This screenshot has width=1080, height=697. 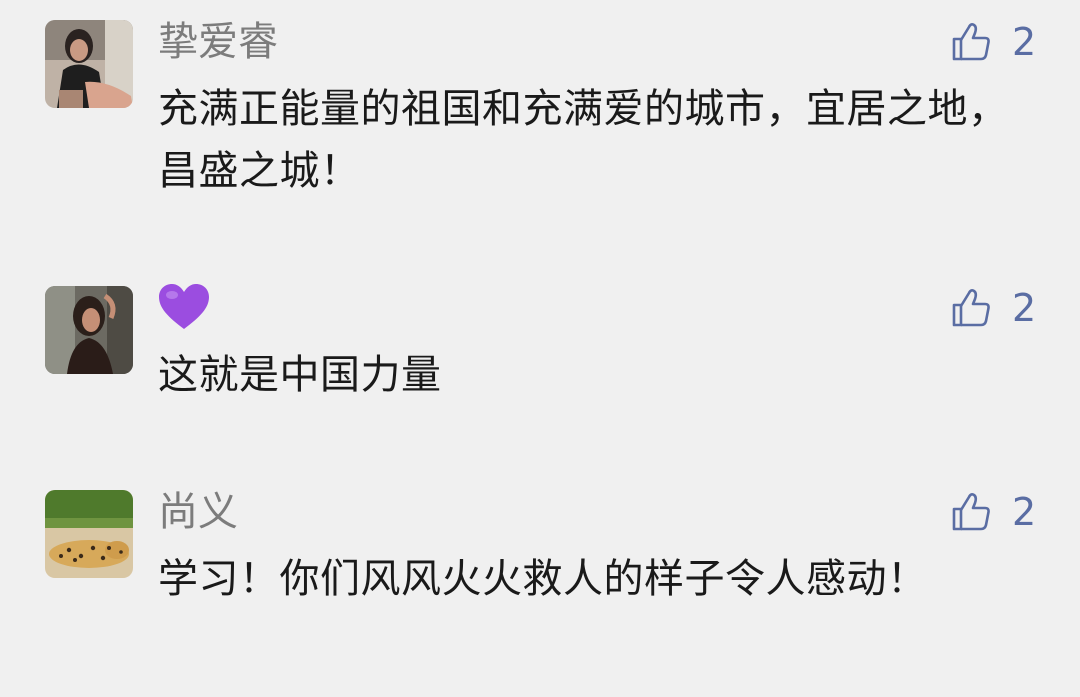 I want to click on comment-username: 尚义, so click(x=198, y=512).